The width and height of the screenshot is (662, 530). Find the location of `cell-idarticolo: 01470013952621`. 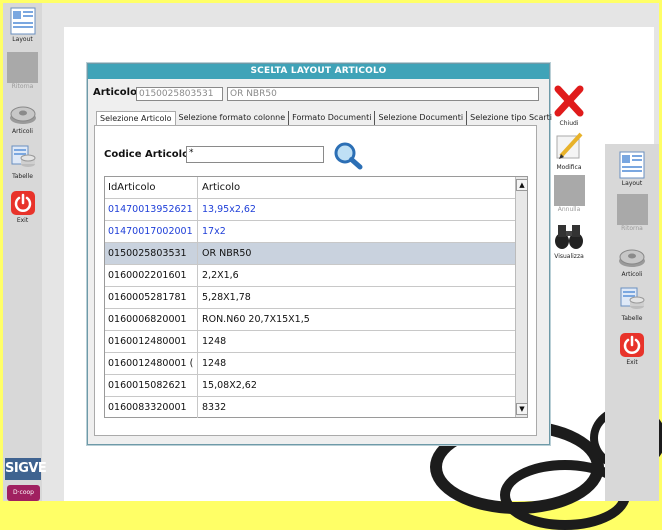

cell-idarticolo: 01470013952621 is located at coordinates (151, 209).